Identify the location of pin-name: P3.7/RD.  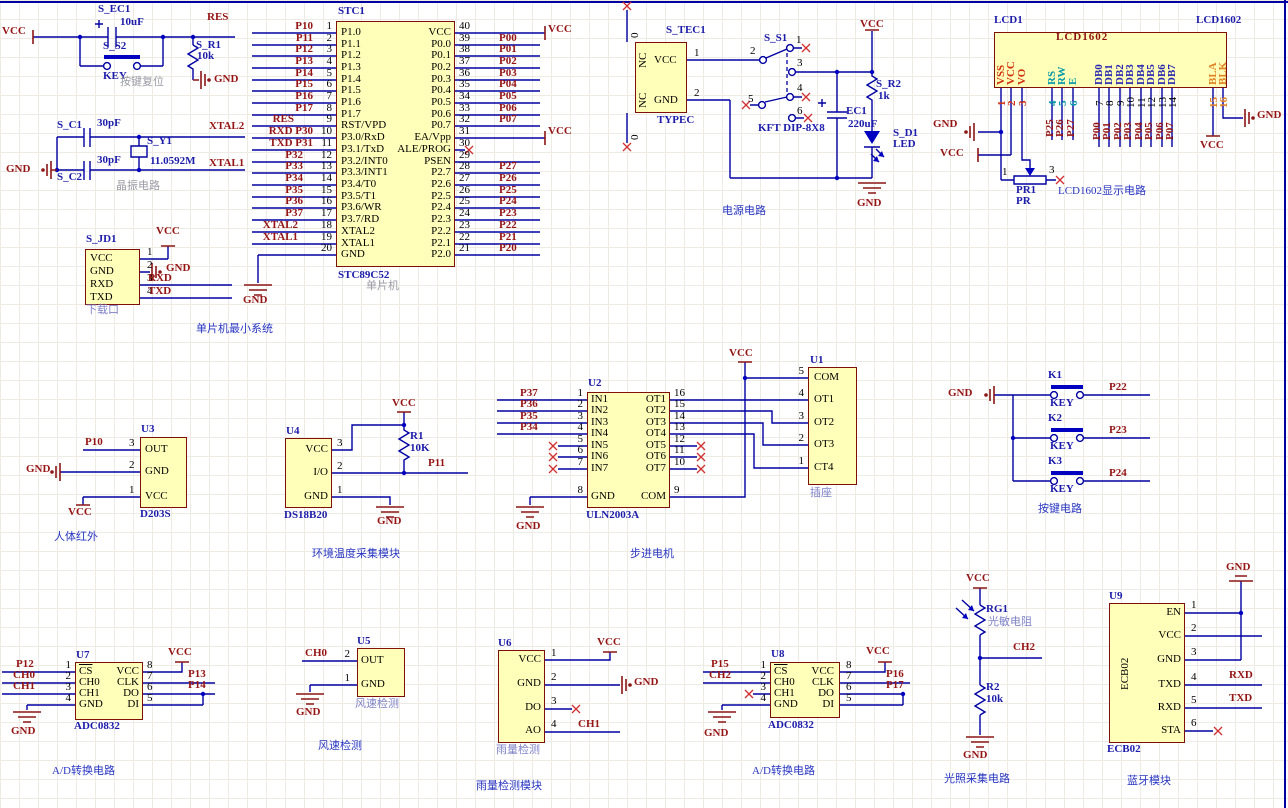
(360, 219).